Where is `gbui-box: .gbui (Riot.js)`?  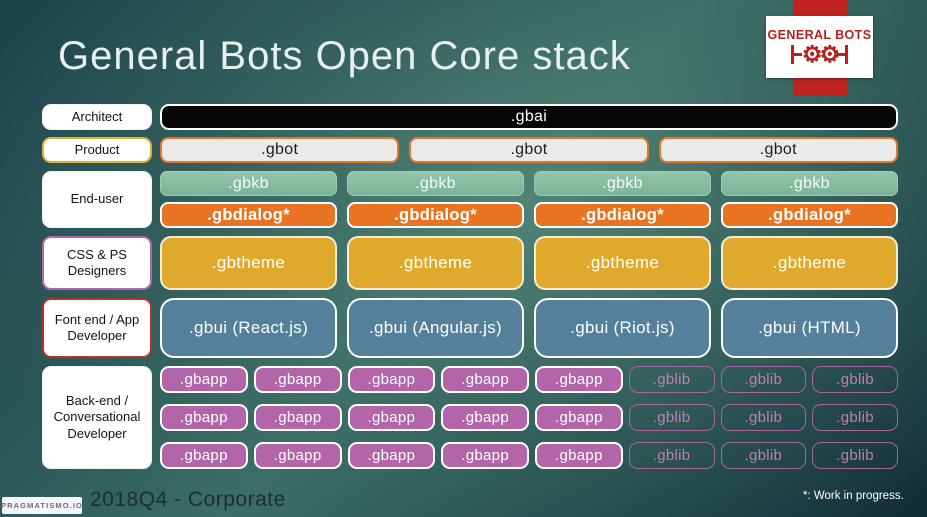 gbui-box: .gbui (Riot.js) is located at coordinates (622, 328).